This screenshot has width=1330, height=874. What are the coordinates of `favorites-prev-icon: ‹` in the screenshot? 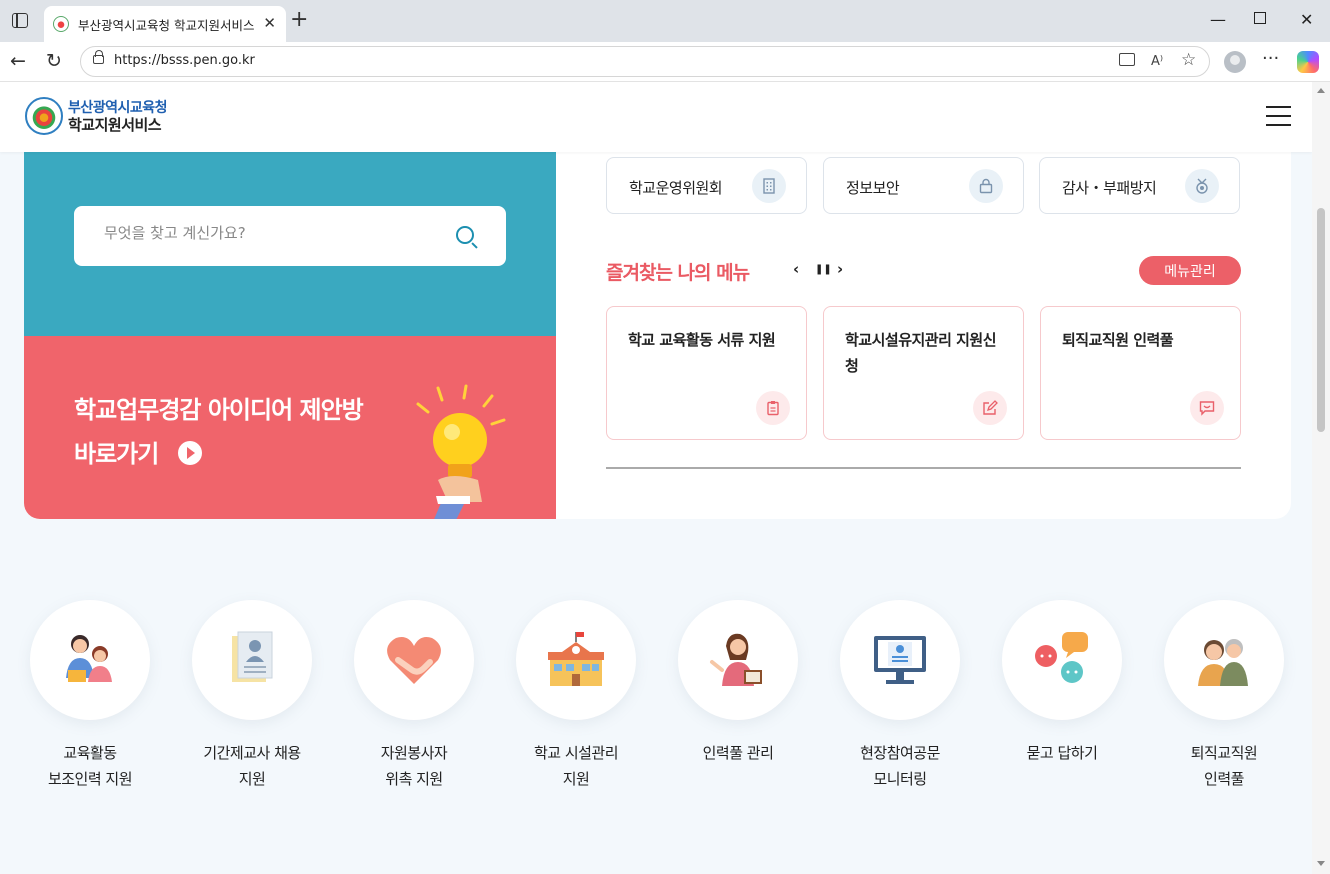 It's located at (796, 269).